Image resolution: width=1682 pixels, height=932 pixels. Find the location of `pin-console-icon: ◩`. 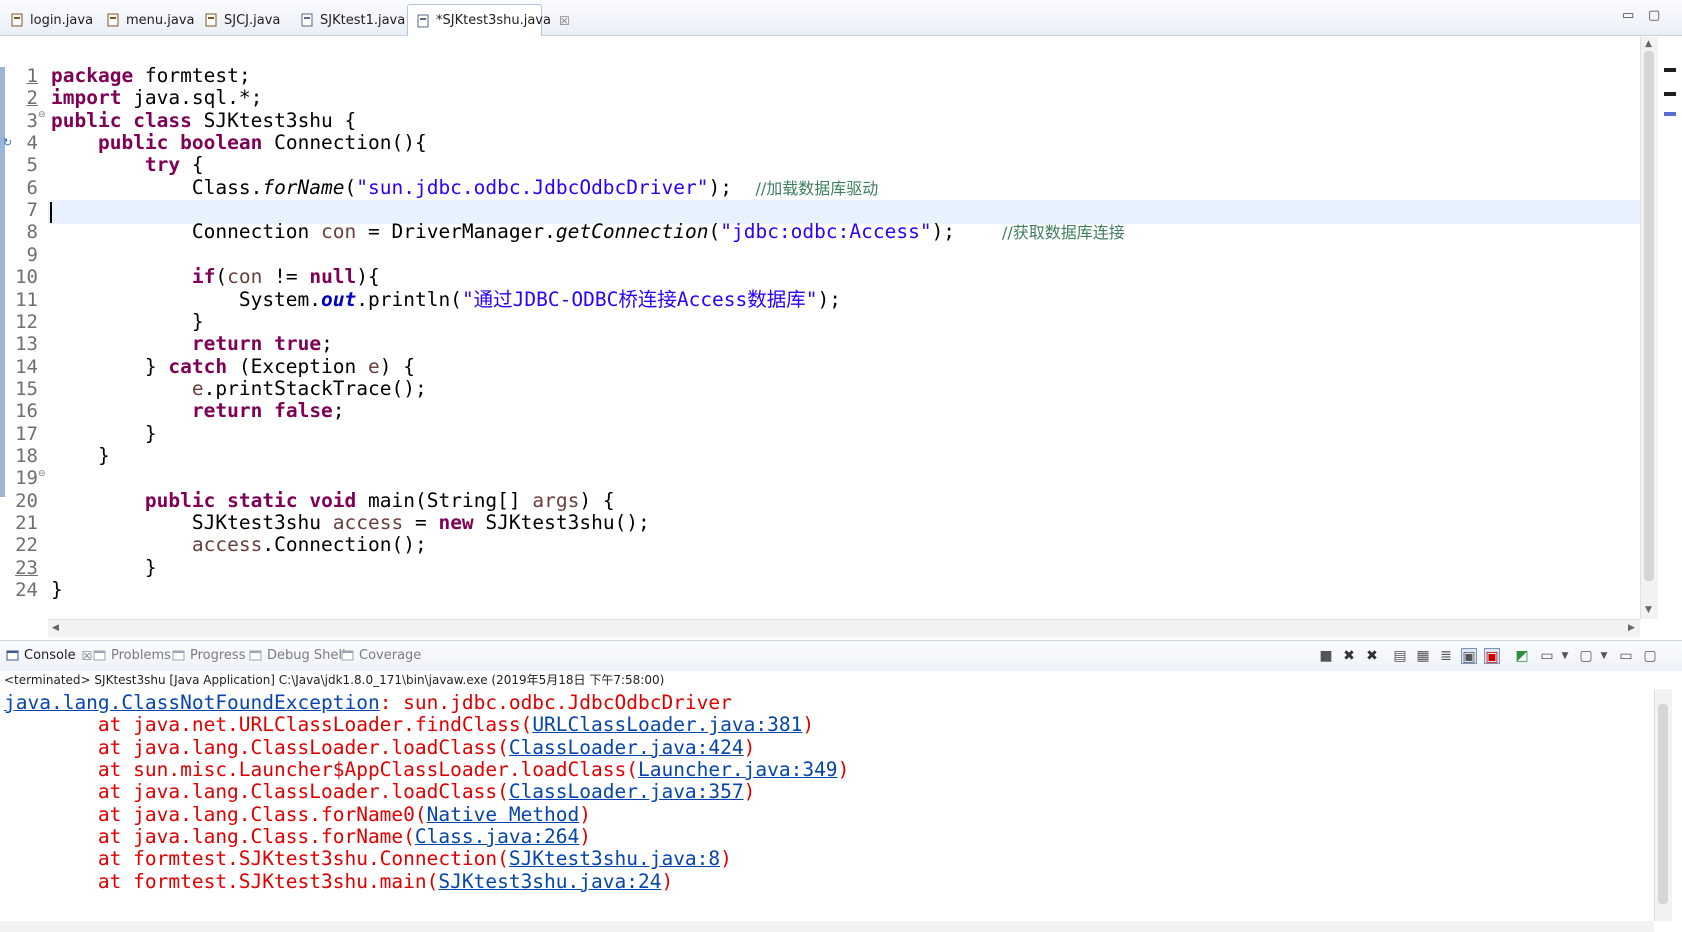

pin-console-icon: ◩ is located at coordinates (1522, 656).